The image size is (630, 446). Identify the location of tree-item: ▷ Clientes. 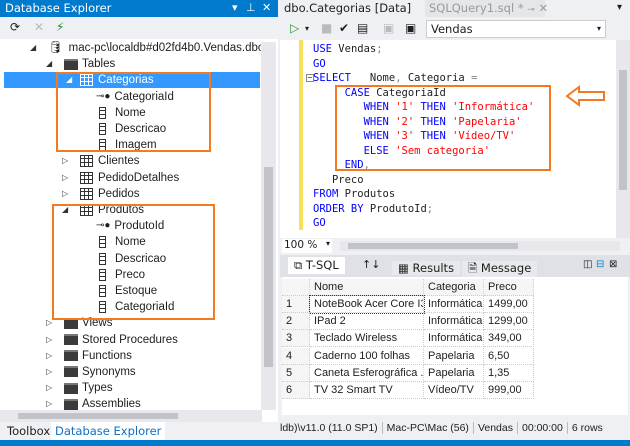
(101, 161).